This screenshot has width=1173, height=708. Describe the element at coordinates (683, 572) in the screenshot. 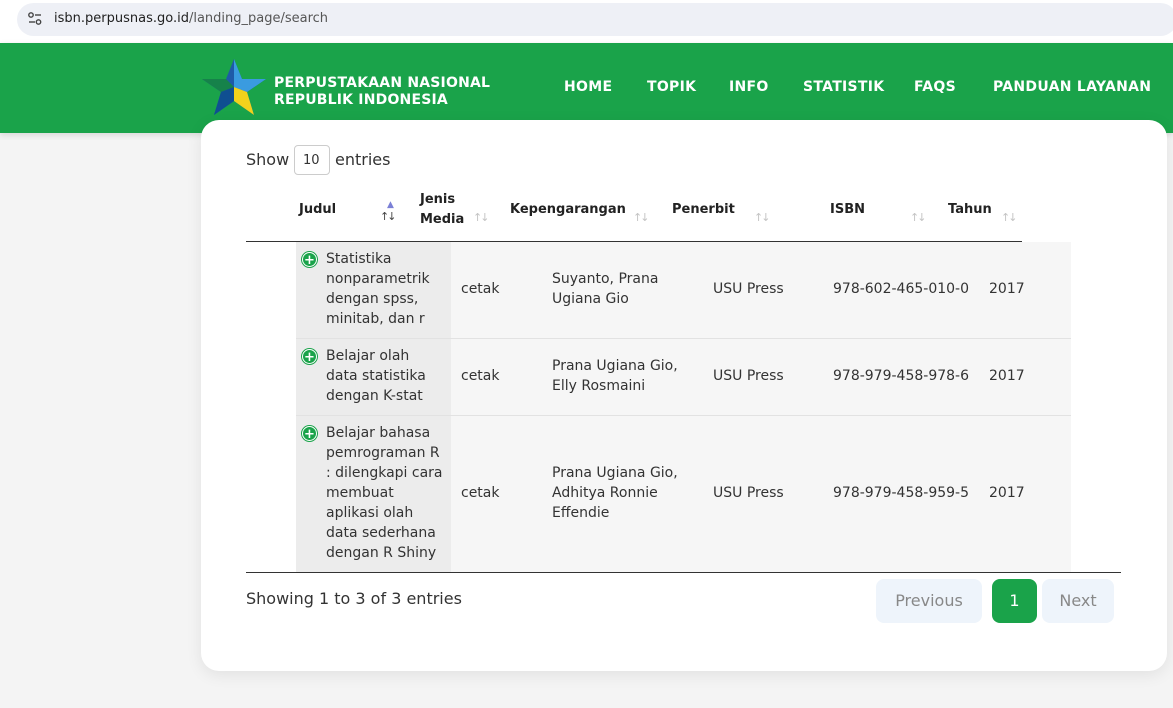

I see `table-bottom-border` at that location.